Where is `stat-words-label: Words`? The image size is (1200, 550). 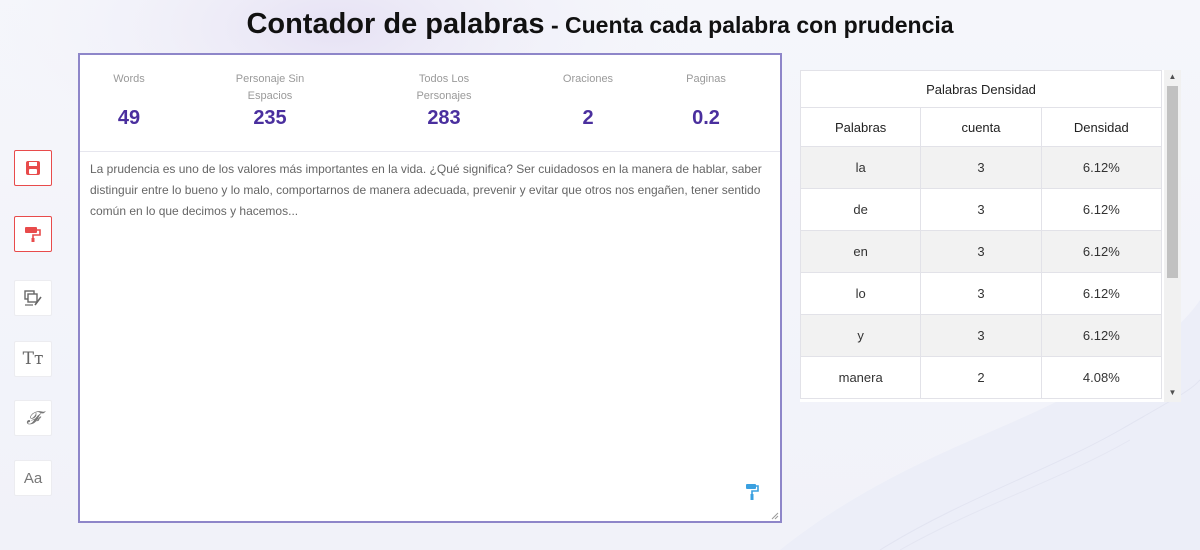
stat-words-label: Words is located at coordinates (129, 79).